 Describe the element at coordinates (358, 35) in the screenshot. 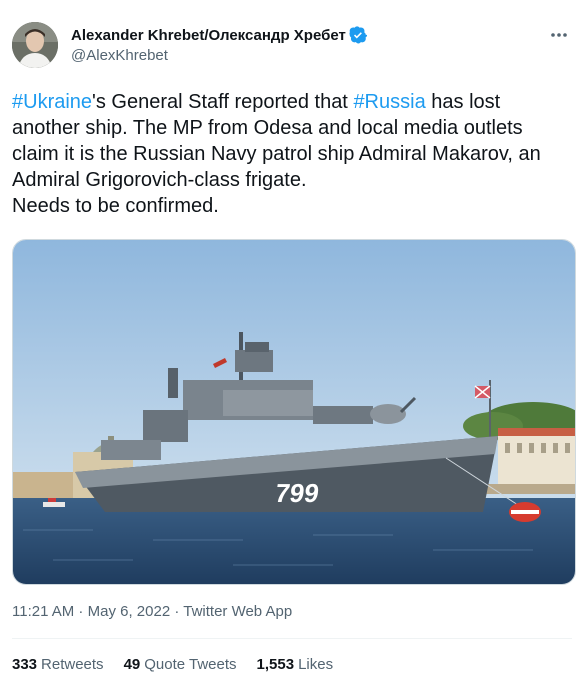

I see `verified-badge-icon` at that location.